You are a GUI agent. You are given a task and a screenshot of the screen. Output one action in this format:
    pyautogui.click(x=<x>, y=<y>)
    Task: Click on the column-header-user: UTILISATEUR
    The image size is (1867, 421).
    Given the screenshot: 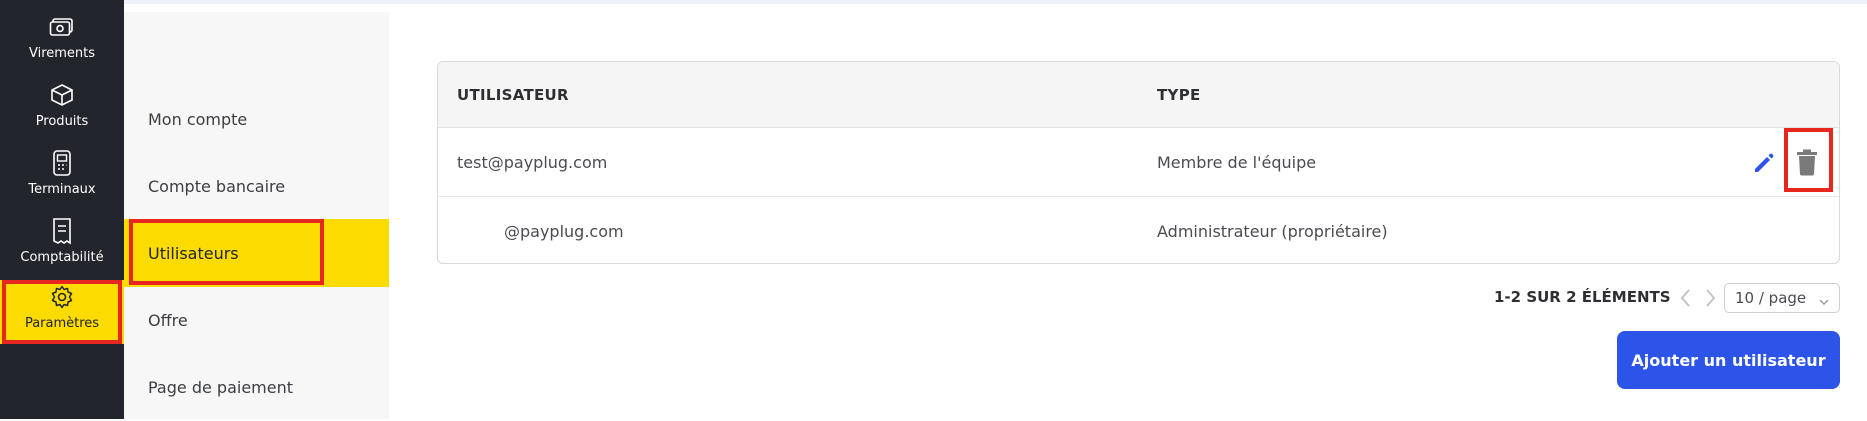 What is the action you would take?
    pyautogui.click(x=513, y=95)
    